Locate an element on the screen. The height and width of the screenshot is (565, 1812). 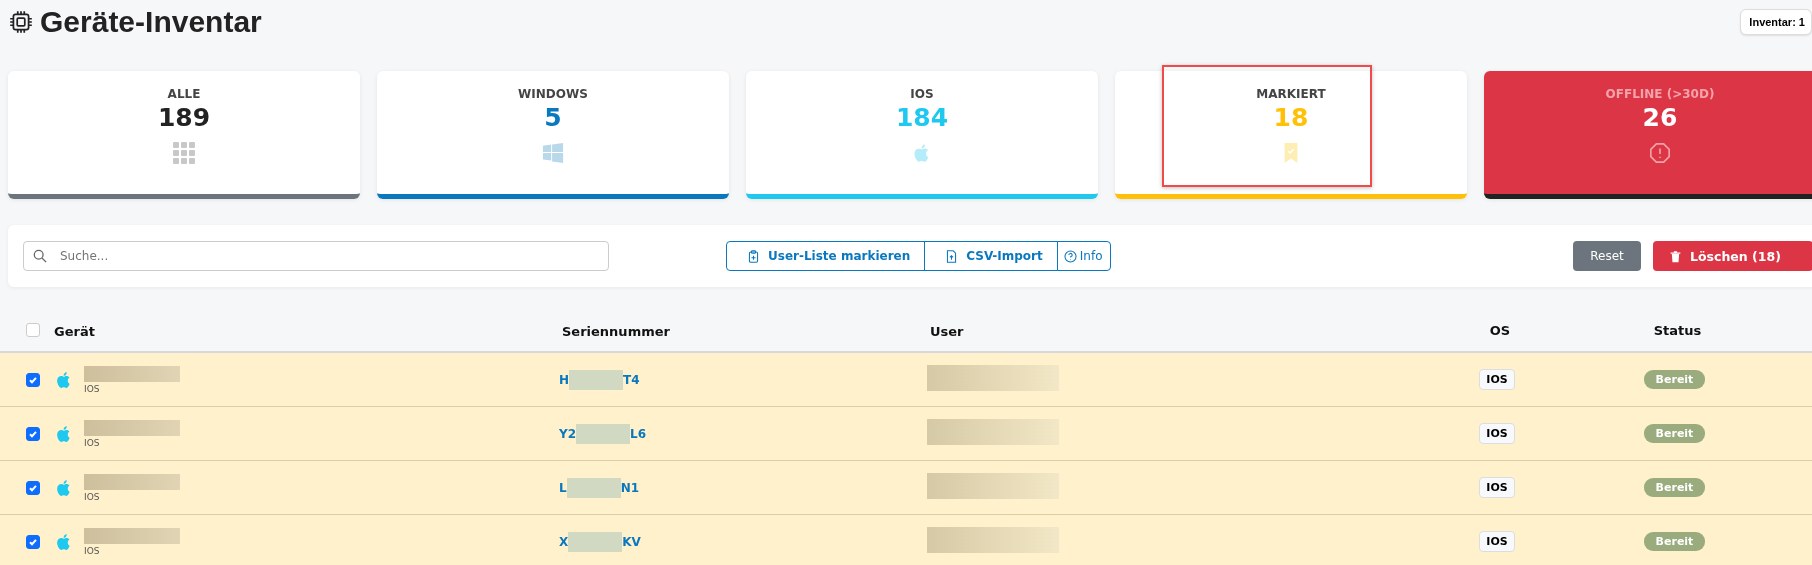
stat-card: OFFLINE (>30D) 26 is located at coordinates (1648, 135).